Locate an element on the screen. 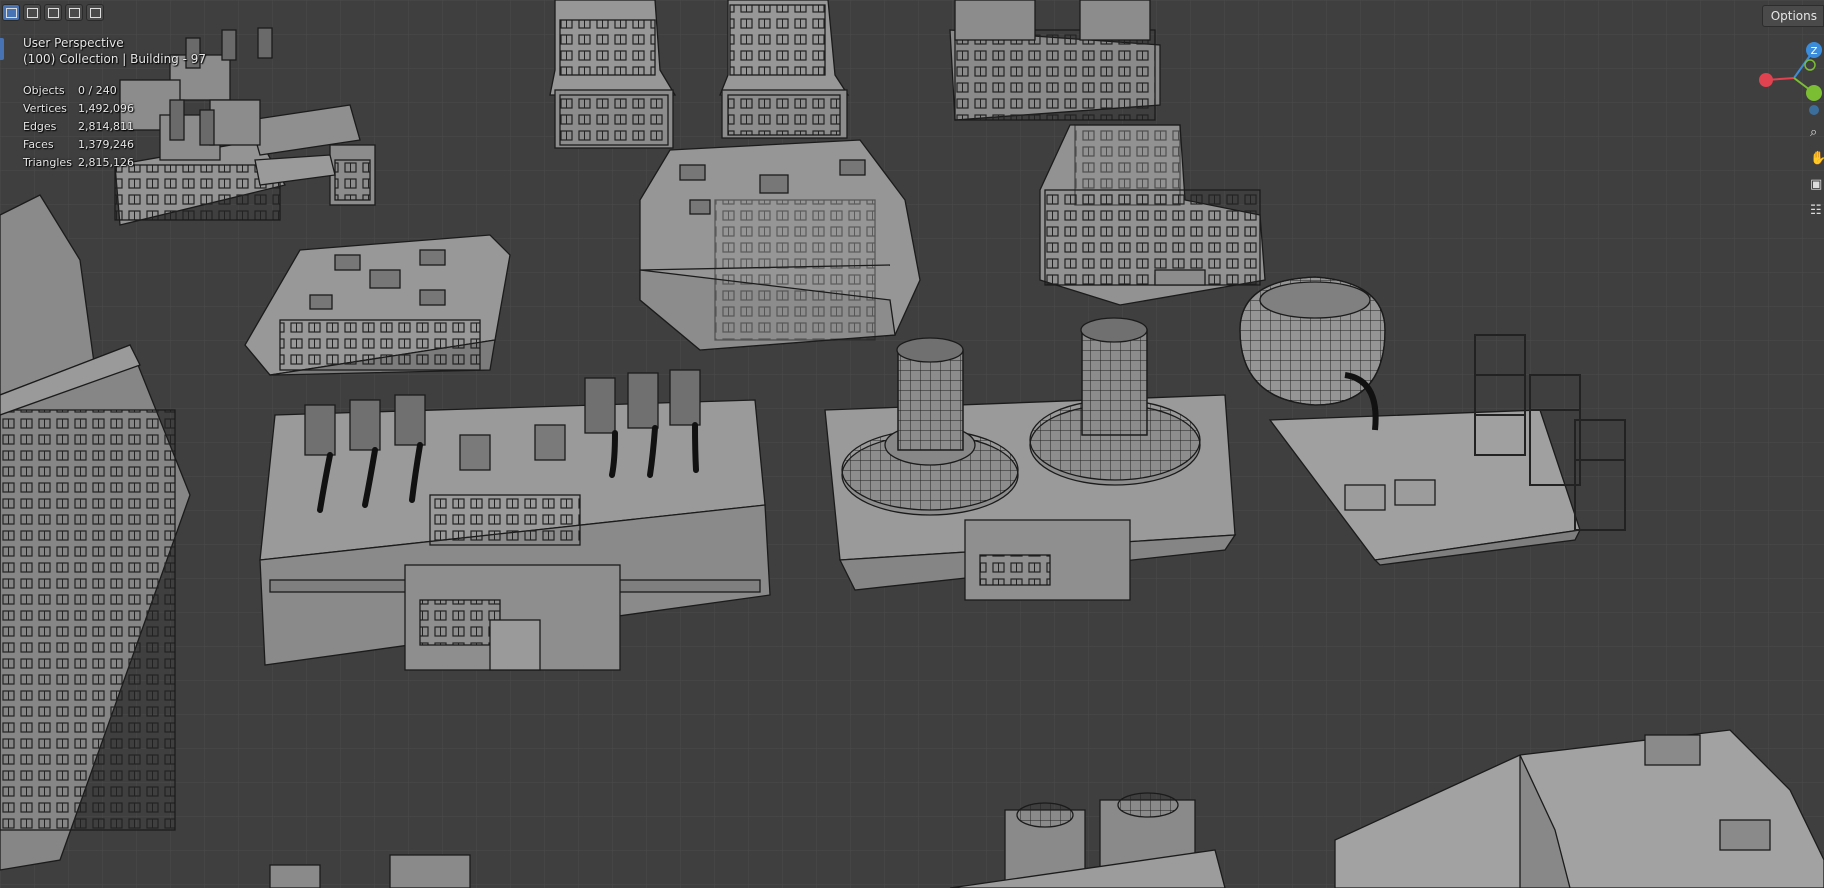  building-top-center-left is located at coordinates (613, 74).